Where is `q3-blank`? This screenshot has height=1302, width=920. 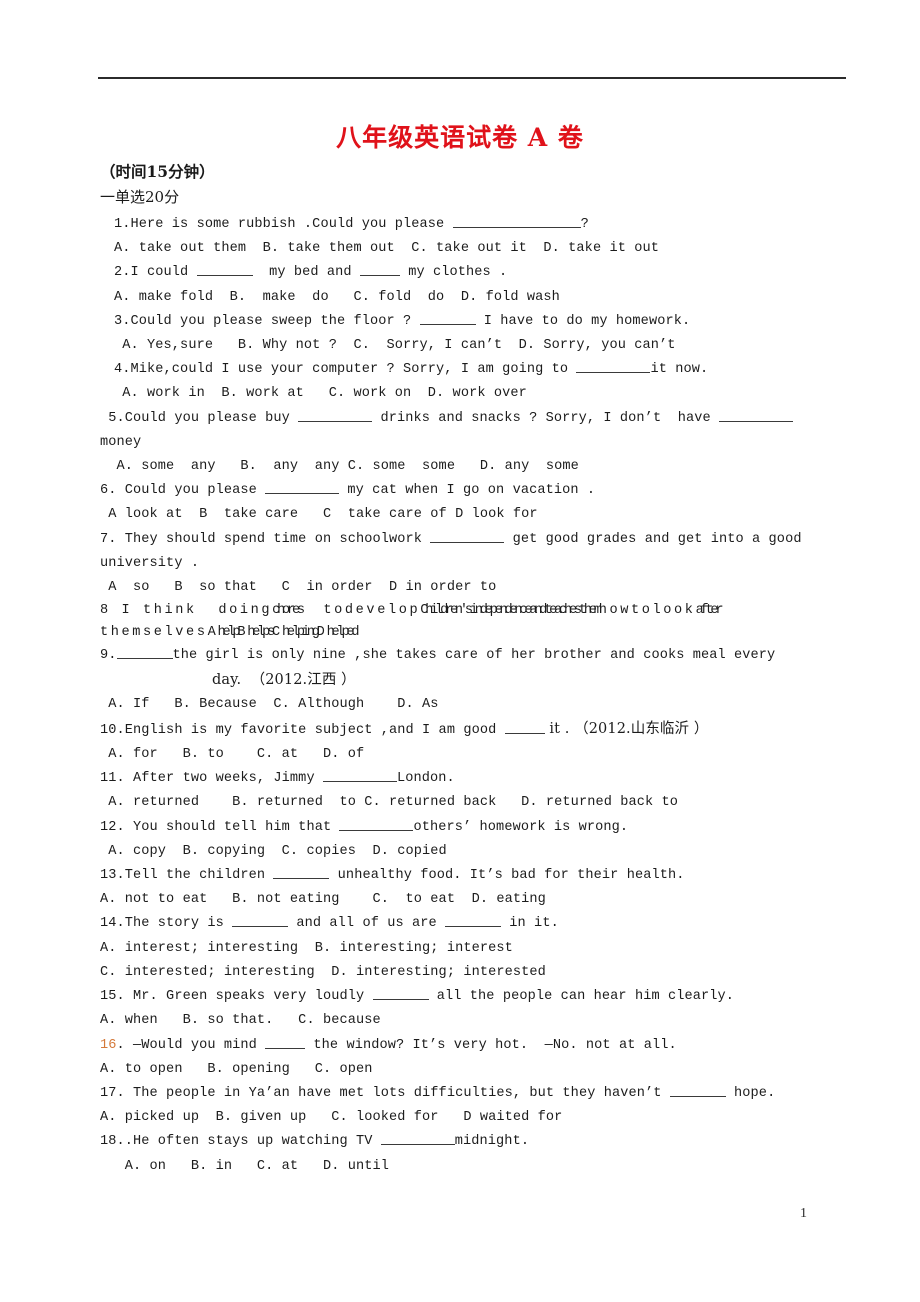
q3-blank is located at coordinates (447, 318).